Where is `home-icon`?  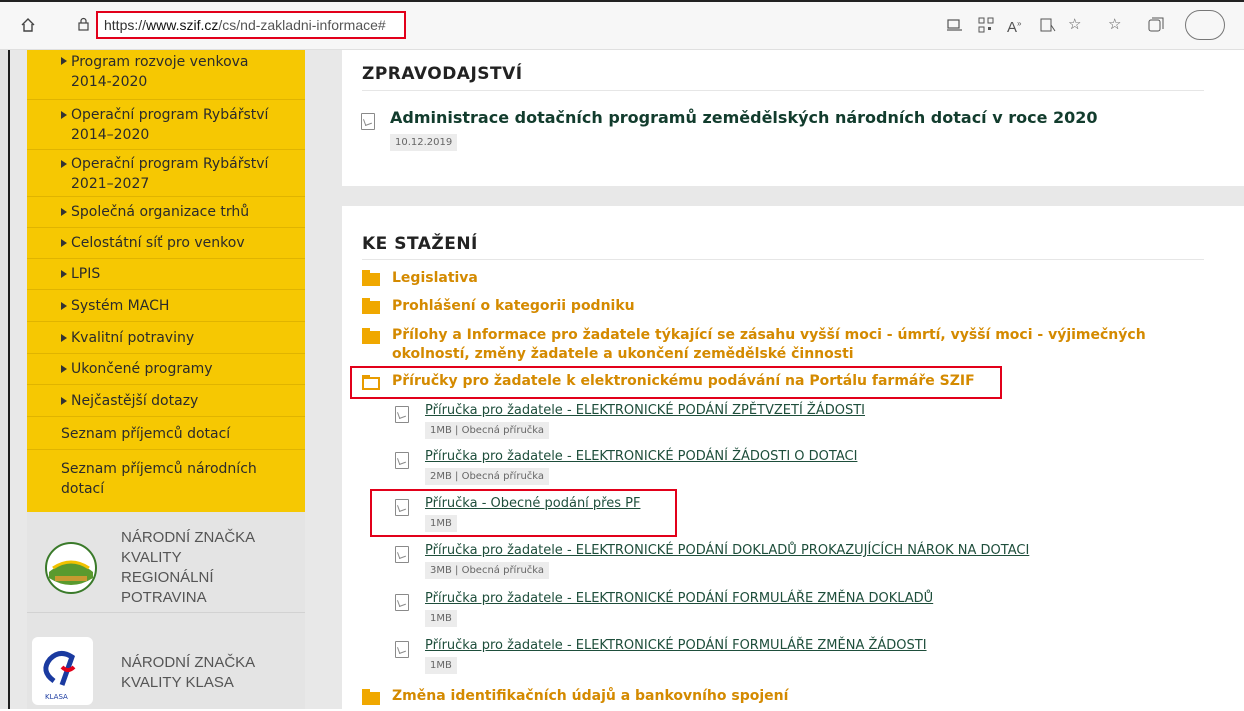 home-icon is located at coordinates (28, 26).